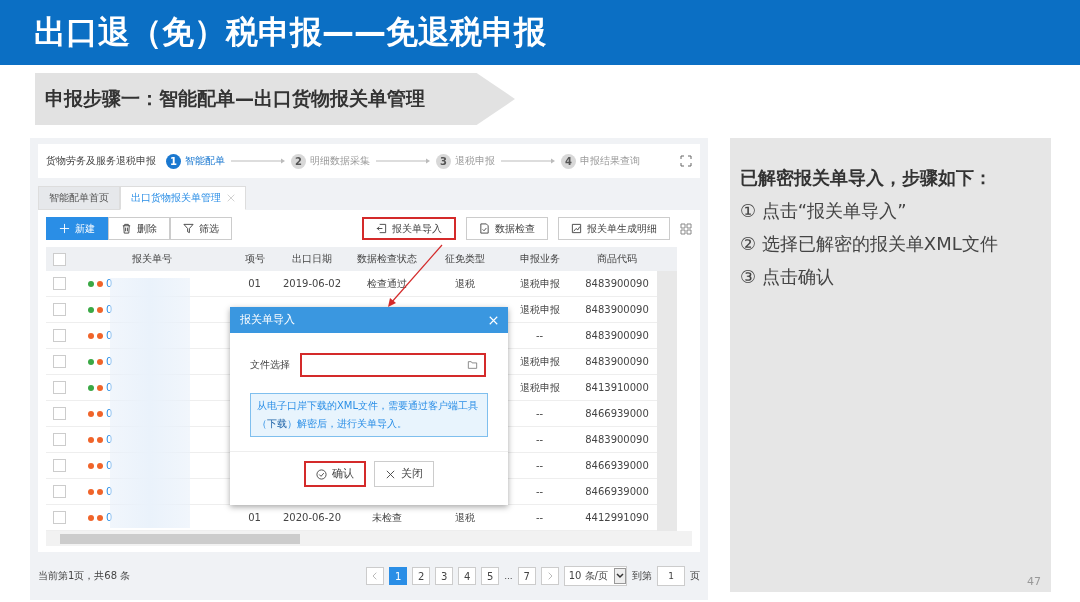  What do you see at coordinates (393, 365) in the screenshot?
I see `file-input-field` at bounding box center [393, 365].